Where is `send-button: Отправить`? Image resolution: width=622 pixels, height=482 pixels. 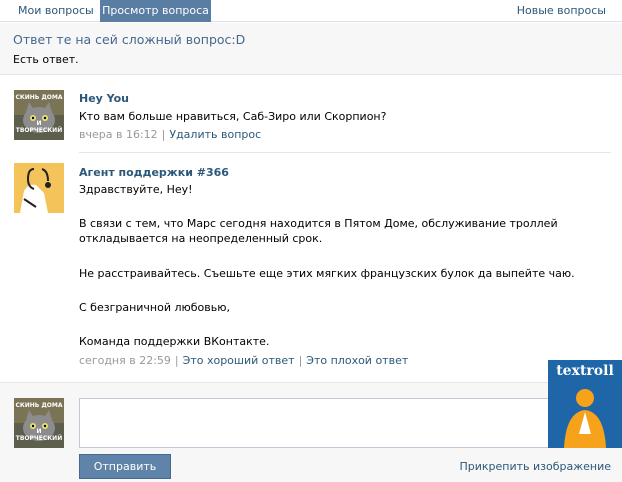 send-button: Отправить is located at coordinates (125, 466).